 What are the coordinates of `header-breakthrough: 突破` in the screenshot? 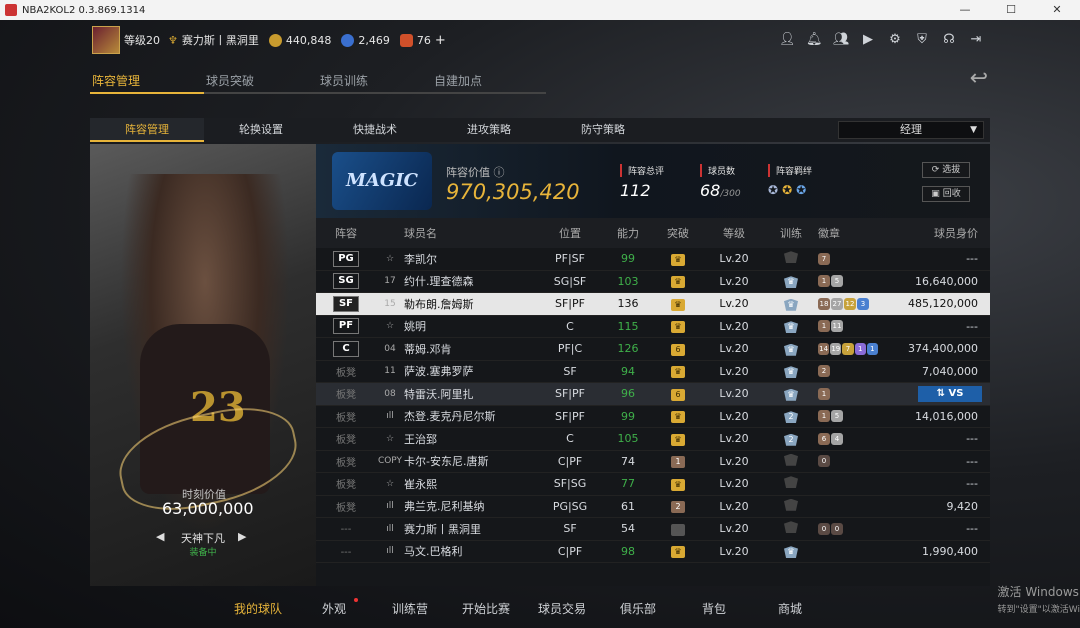 It's located at (678, 233).